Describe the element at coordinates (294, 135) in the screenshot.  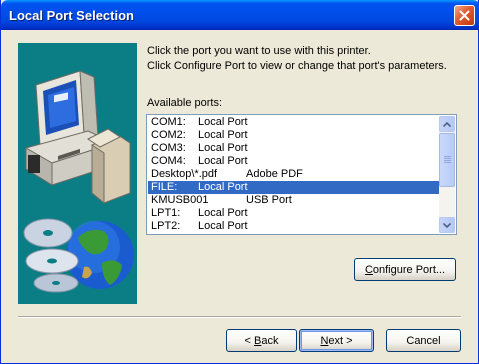
I see `port-list-item: COM2: Local Port` at that location.